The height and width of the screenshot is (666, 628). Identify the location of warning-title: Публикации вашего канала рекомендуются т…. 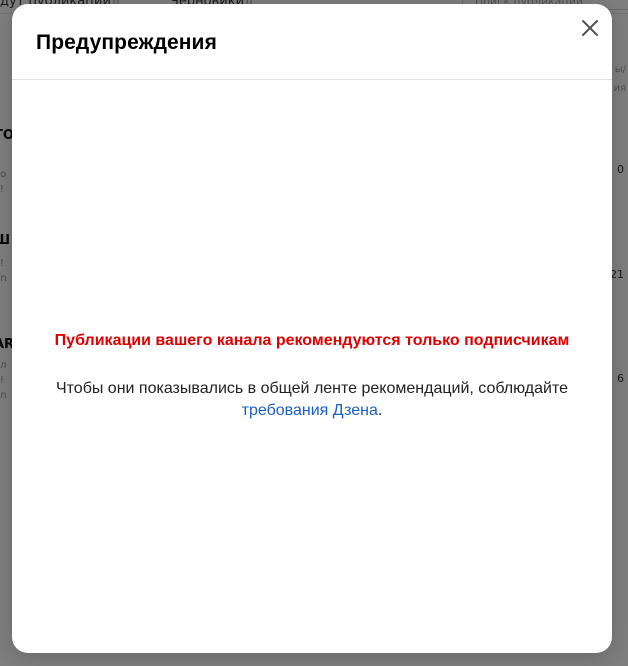
(312, 340).